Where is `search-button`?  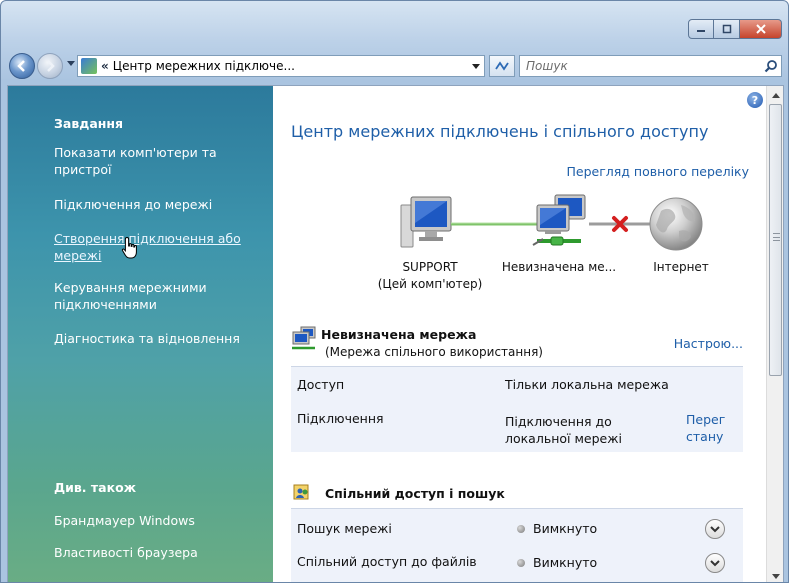
search-button is located at coordinates (771, 66).